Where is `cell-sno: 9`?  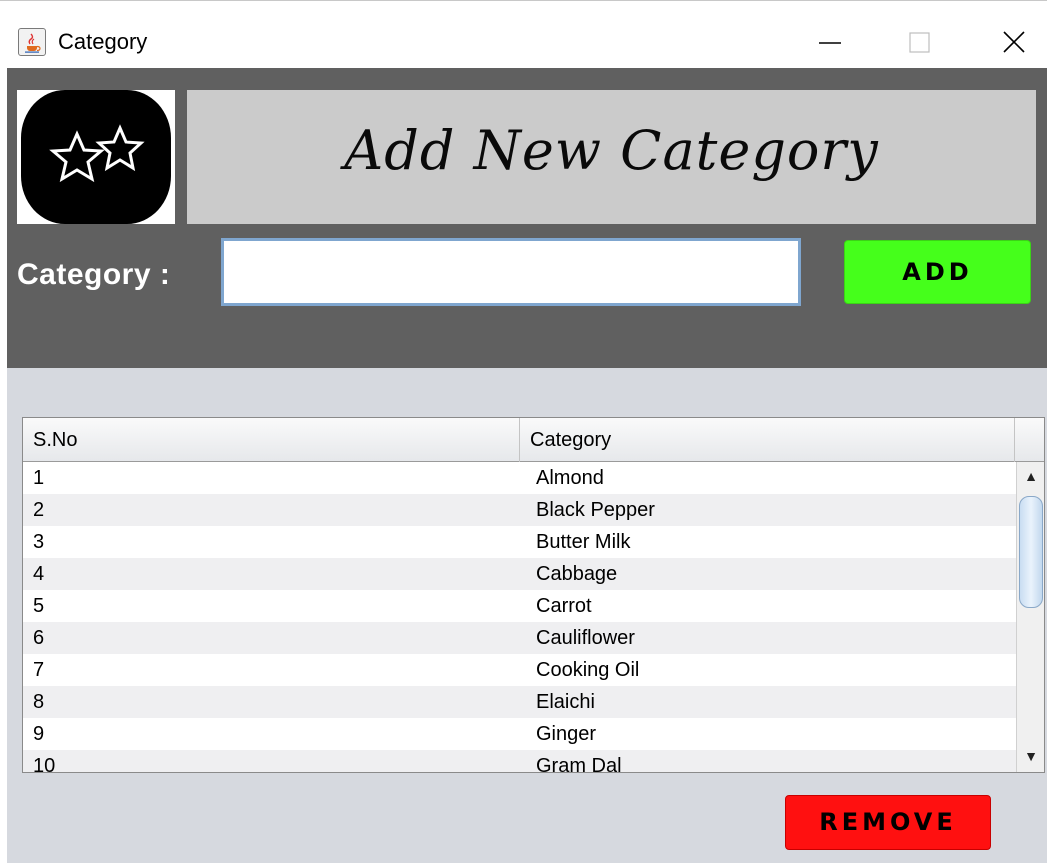
cell-sno: 9 is located at coordinates (39, 734).